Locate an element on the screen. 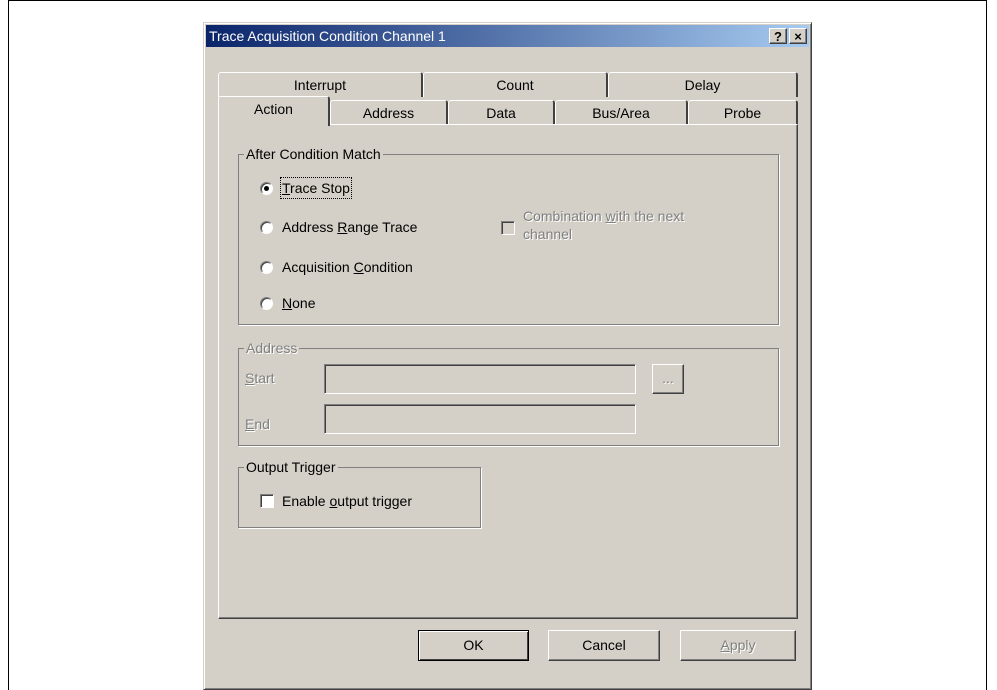 The image size is (997, 690). tab-label: Interrupt is located at coordinates (320, 85).